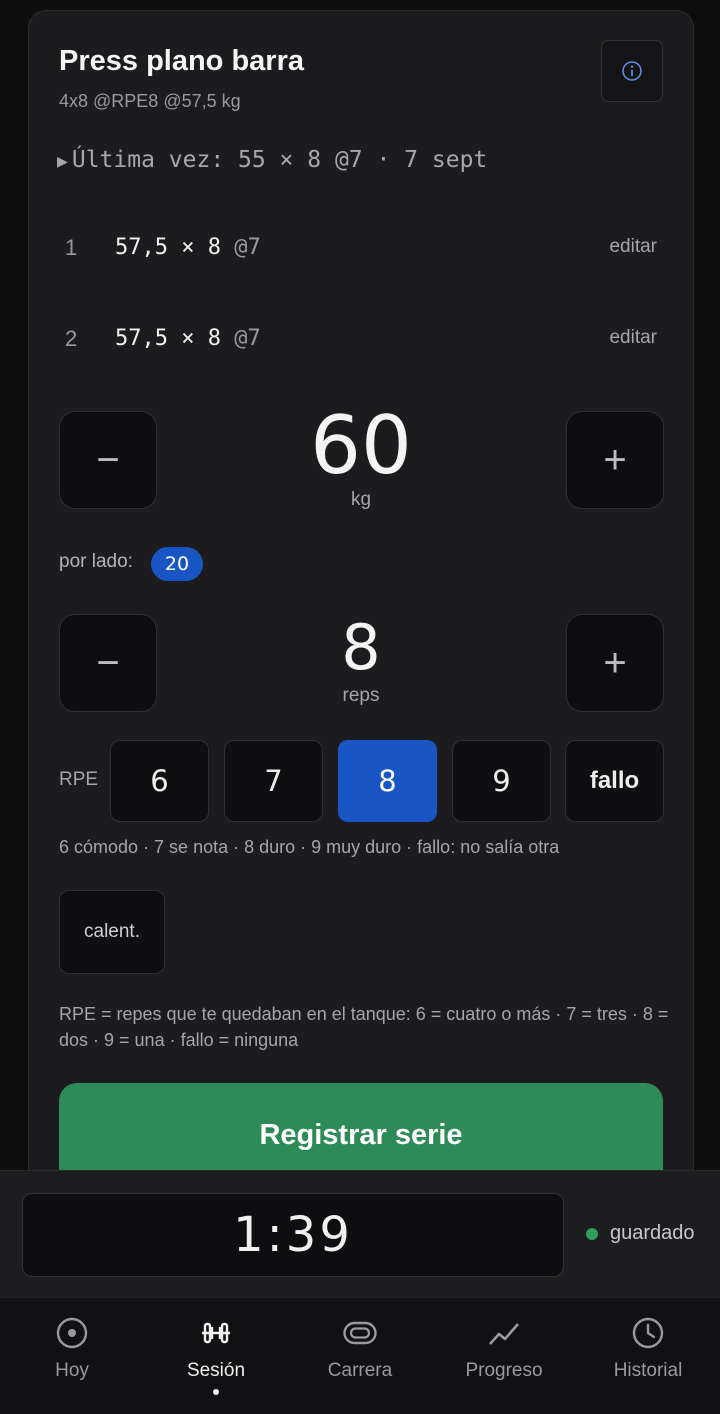 Image resolution: width=720 pixels, height=1414 pixels. I want to click on rest-timer: 1:39, so click(293, 1235).